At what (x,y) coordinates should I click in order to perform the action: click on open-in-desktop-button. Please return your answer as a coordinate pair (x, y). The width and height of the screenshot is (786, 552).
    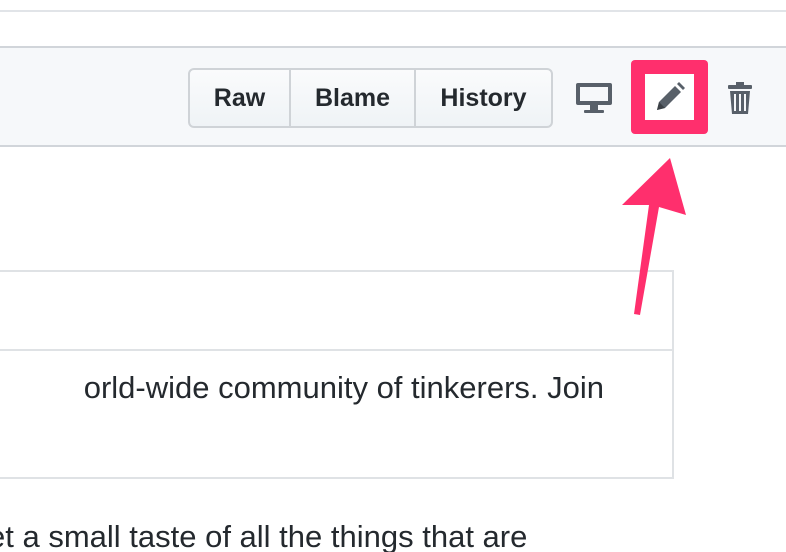
    Looking at the image, I should click on (594, 98).